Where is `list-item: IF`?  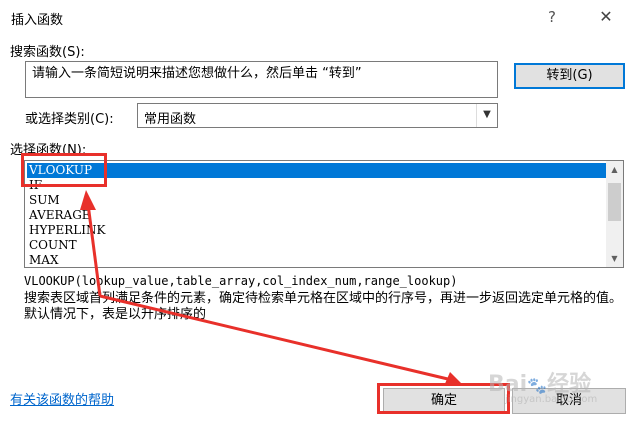 list-item: IF is located at coordinates (317, 185).